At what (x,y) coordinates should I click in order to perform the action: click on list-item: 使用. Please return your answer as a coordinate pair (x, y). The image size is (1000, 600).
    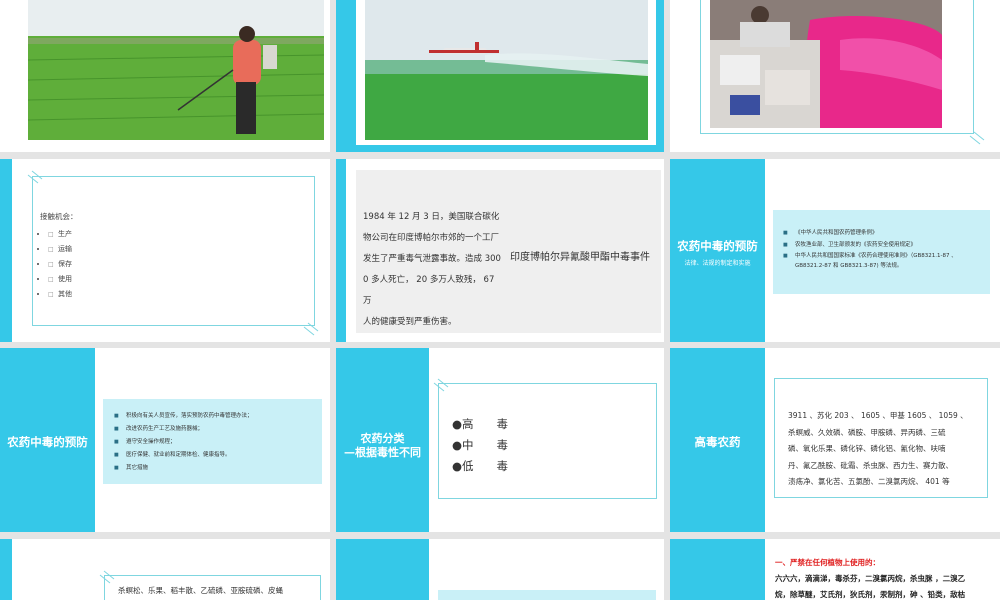
    Looking at the image, I should click on (60, 279).